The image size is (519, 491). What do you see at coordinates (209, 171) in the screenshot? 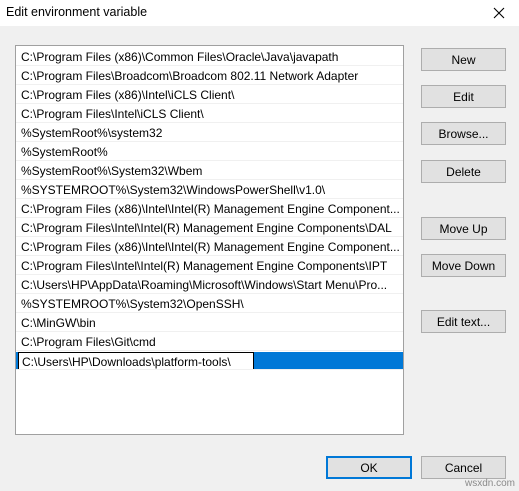
I see `list-item: %SystemRoot%\System32\Wbem` at bounding box center [209, 171].